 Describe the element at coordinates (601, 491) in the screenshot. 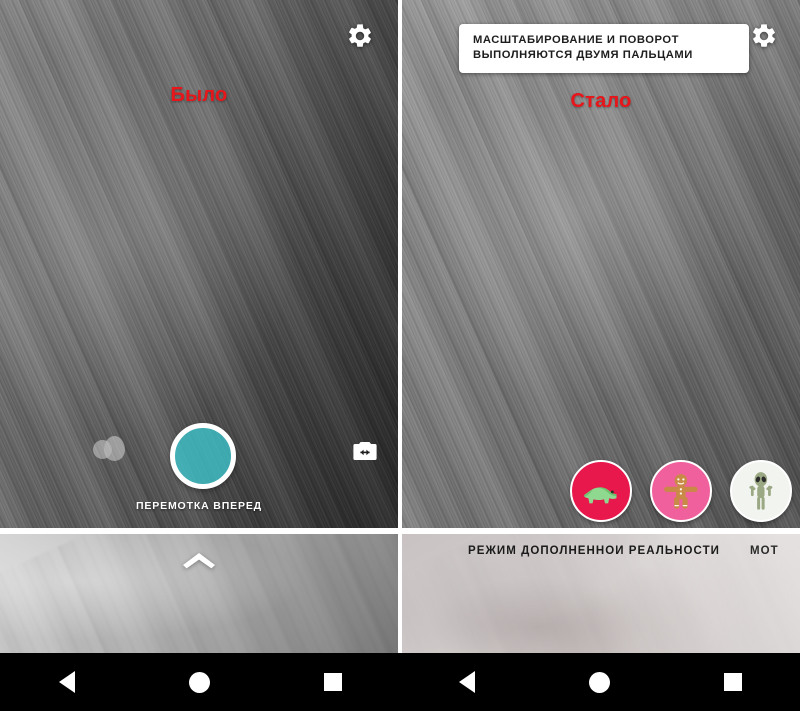

I see `sticker-dinosaur` at that location.